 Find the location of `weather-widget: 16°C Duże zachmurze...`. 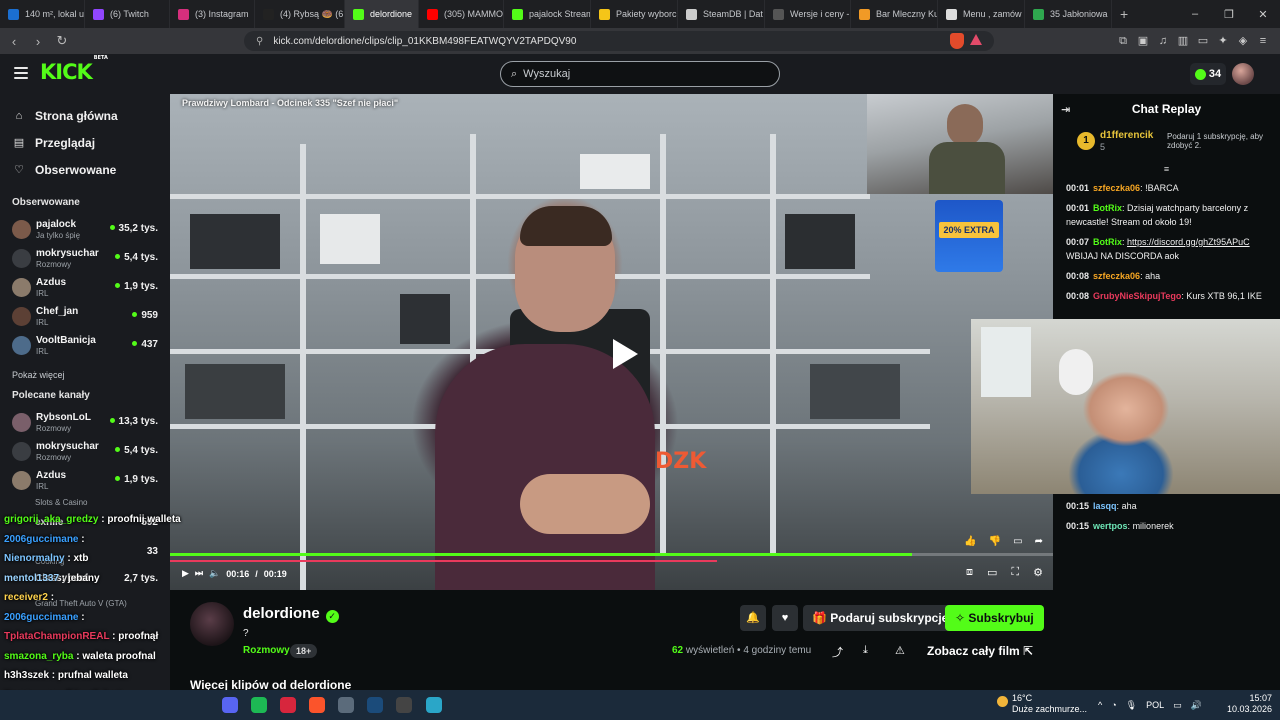

weather-widget: 16°C Duże zachmurze... is located at coordinates (1042, 704).